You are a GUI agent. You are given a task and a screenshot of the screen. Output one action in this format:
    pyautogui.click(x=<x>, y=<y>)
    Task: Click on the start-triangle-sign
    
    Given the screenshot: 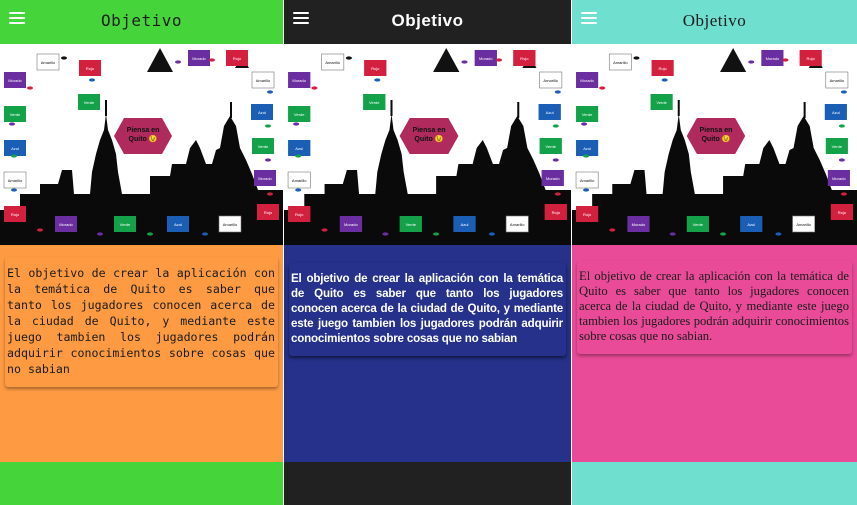 What is the action you would take?
    pyautogui.click(x=446, y=60)
    